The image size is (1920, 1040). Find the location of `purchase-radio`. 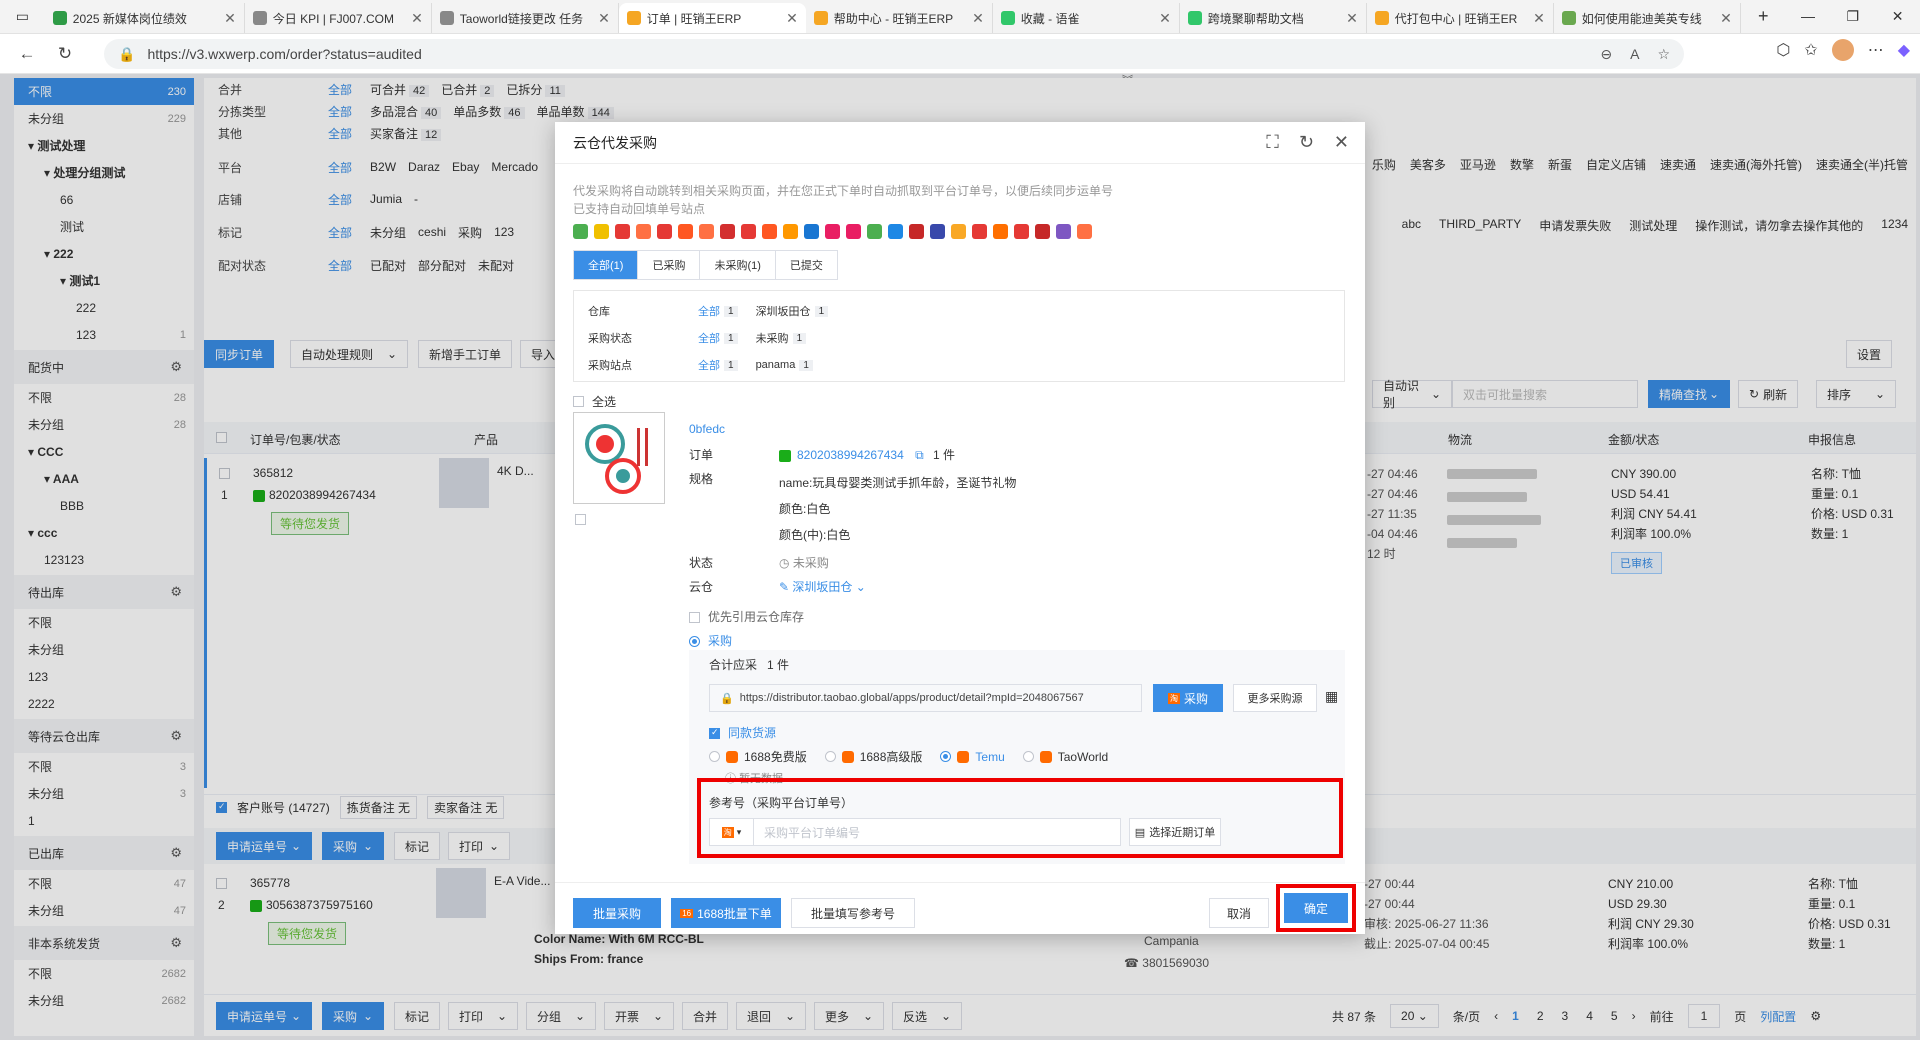

purchase-radio is located at coordinates (694, 642).